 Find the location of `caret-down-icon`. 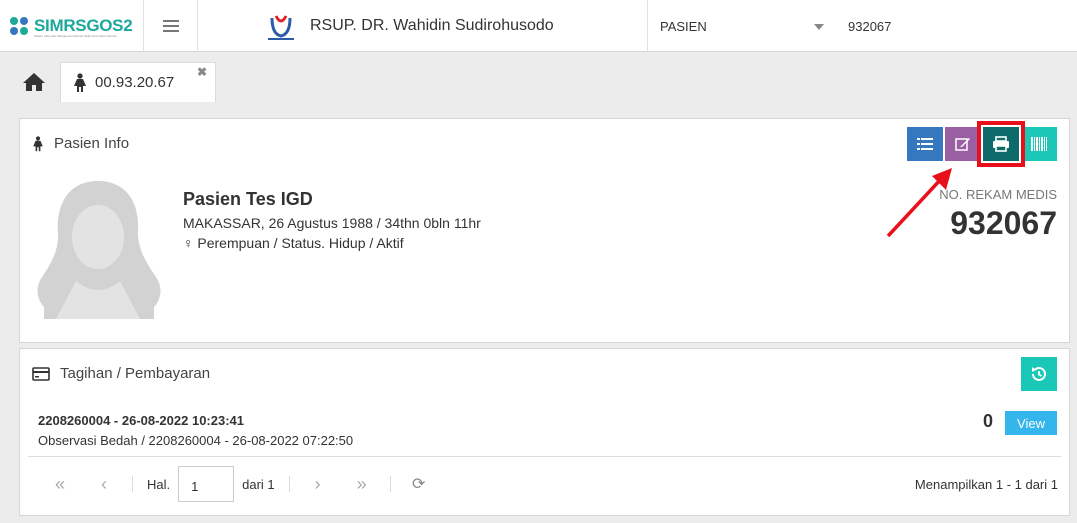

caret-down-icon is located at coordinates (819, 27).